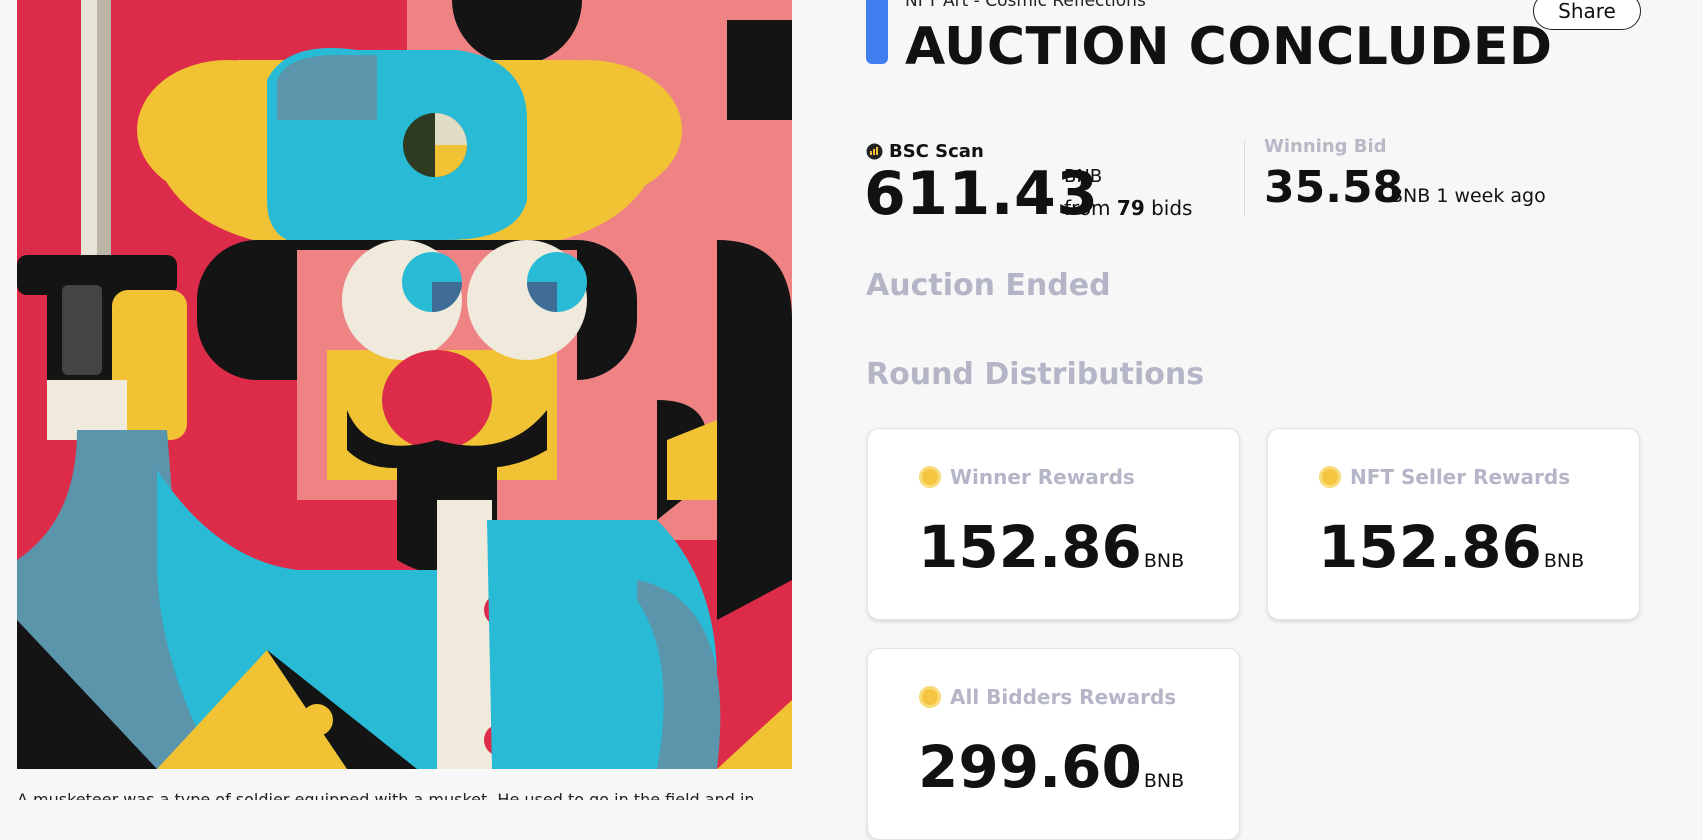  I want to click on page-title: AUCTION CONCLUDED, so click(1229, 47).